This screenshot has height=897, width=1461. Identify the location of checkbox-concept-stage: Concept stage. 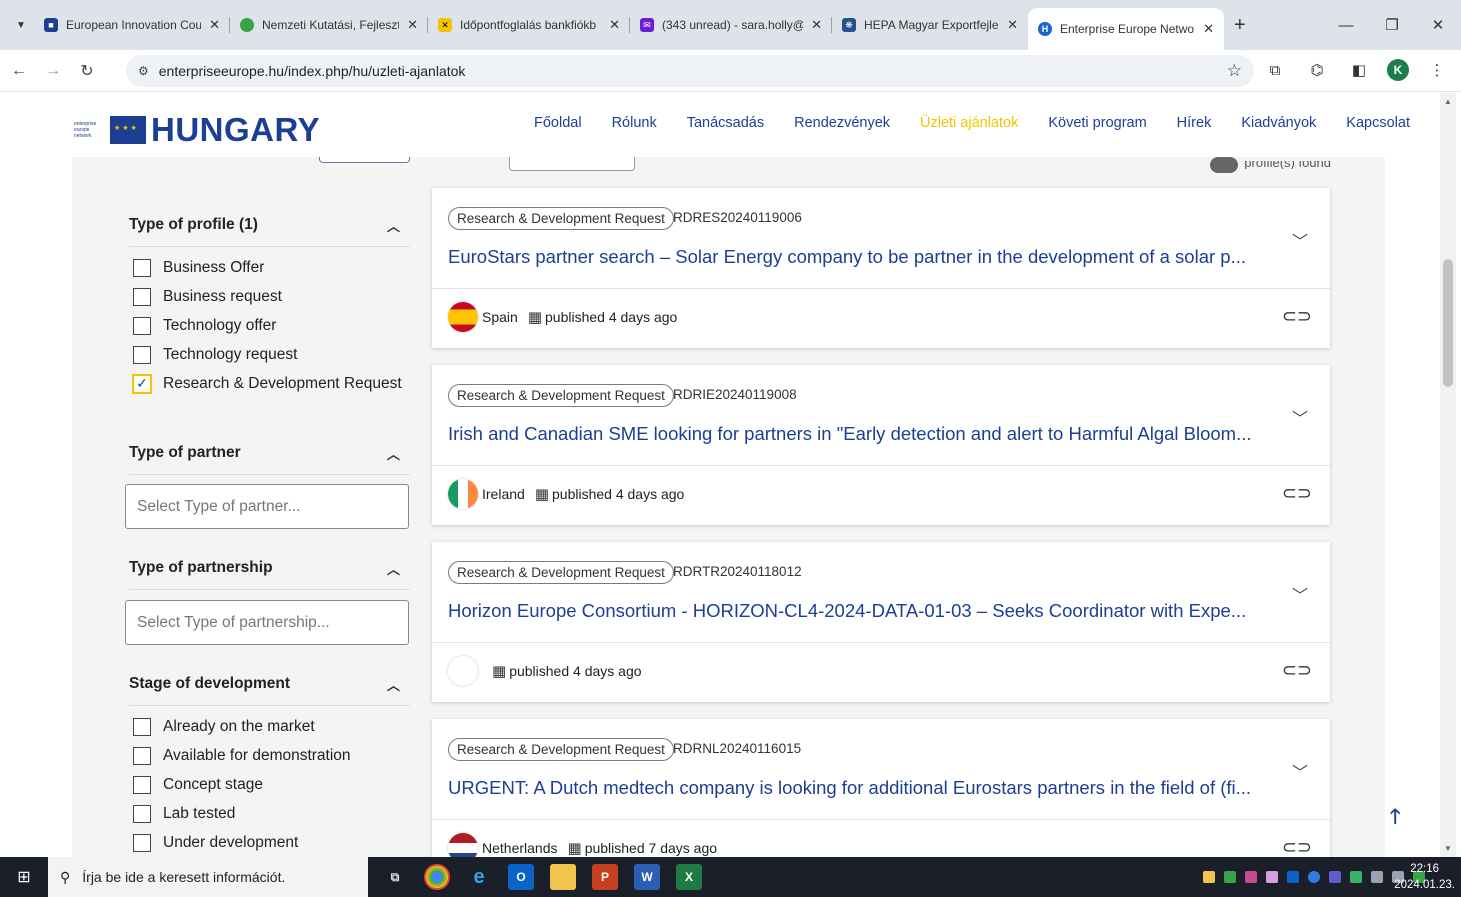
(269, 784).